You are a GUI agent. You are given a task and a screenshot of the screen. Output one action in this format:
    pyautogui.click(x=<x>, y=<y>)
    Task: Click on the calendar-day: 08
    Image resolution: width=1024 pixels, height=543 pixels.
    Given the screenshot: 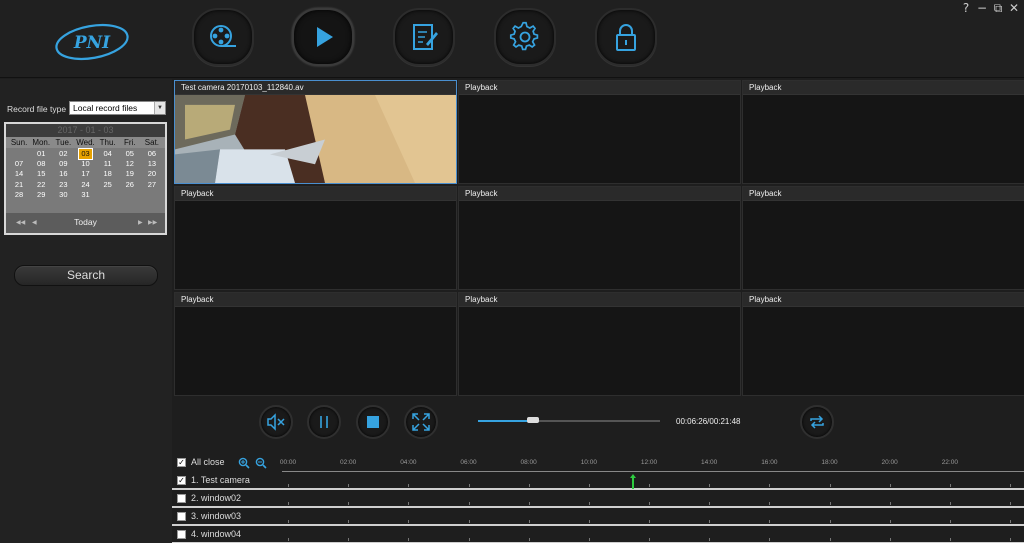 What is the action you would take?
    pyautogui.click(x=41, y=164)
    